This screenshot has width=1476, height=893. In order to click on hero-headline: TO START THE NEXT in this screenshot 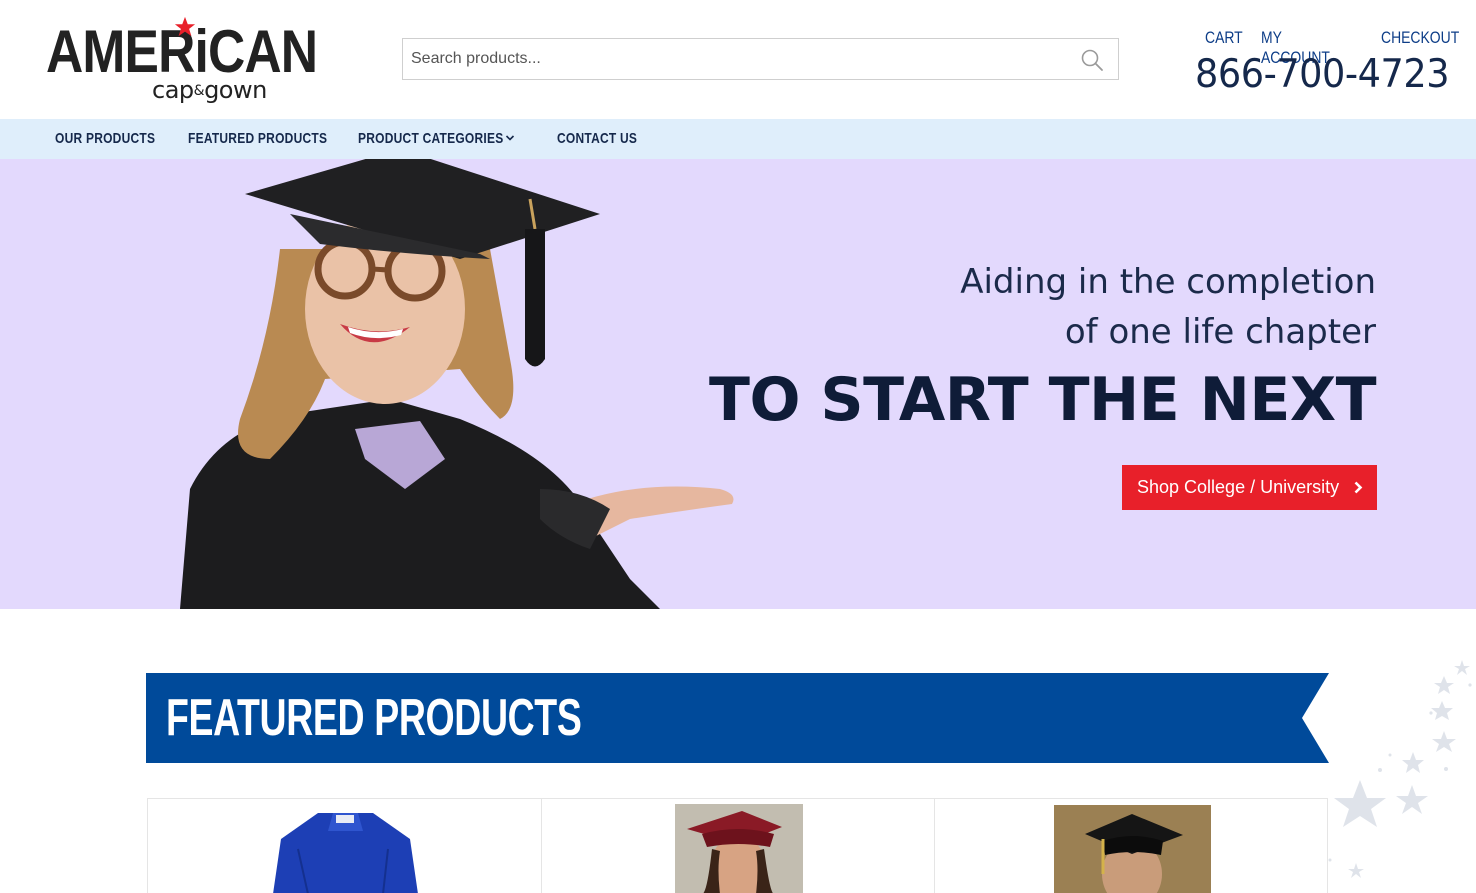, I will do `click(1042, 400)`.